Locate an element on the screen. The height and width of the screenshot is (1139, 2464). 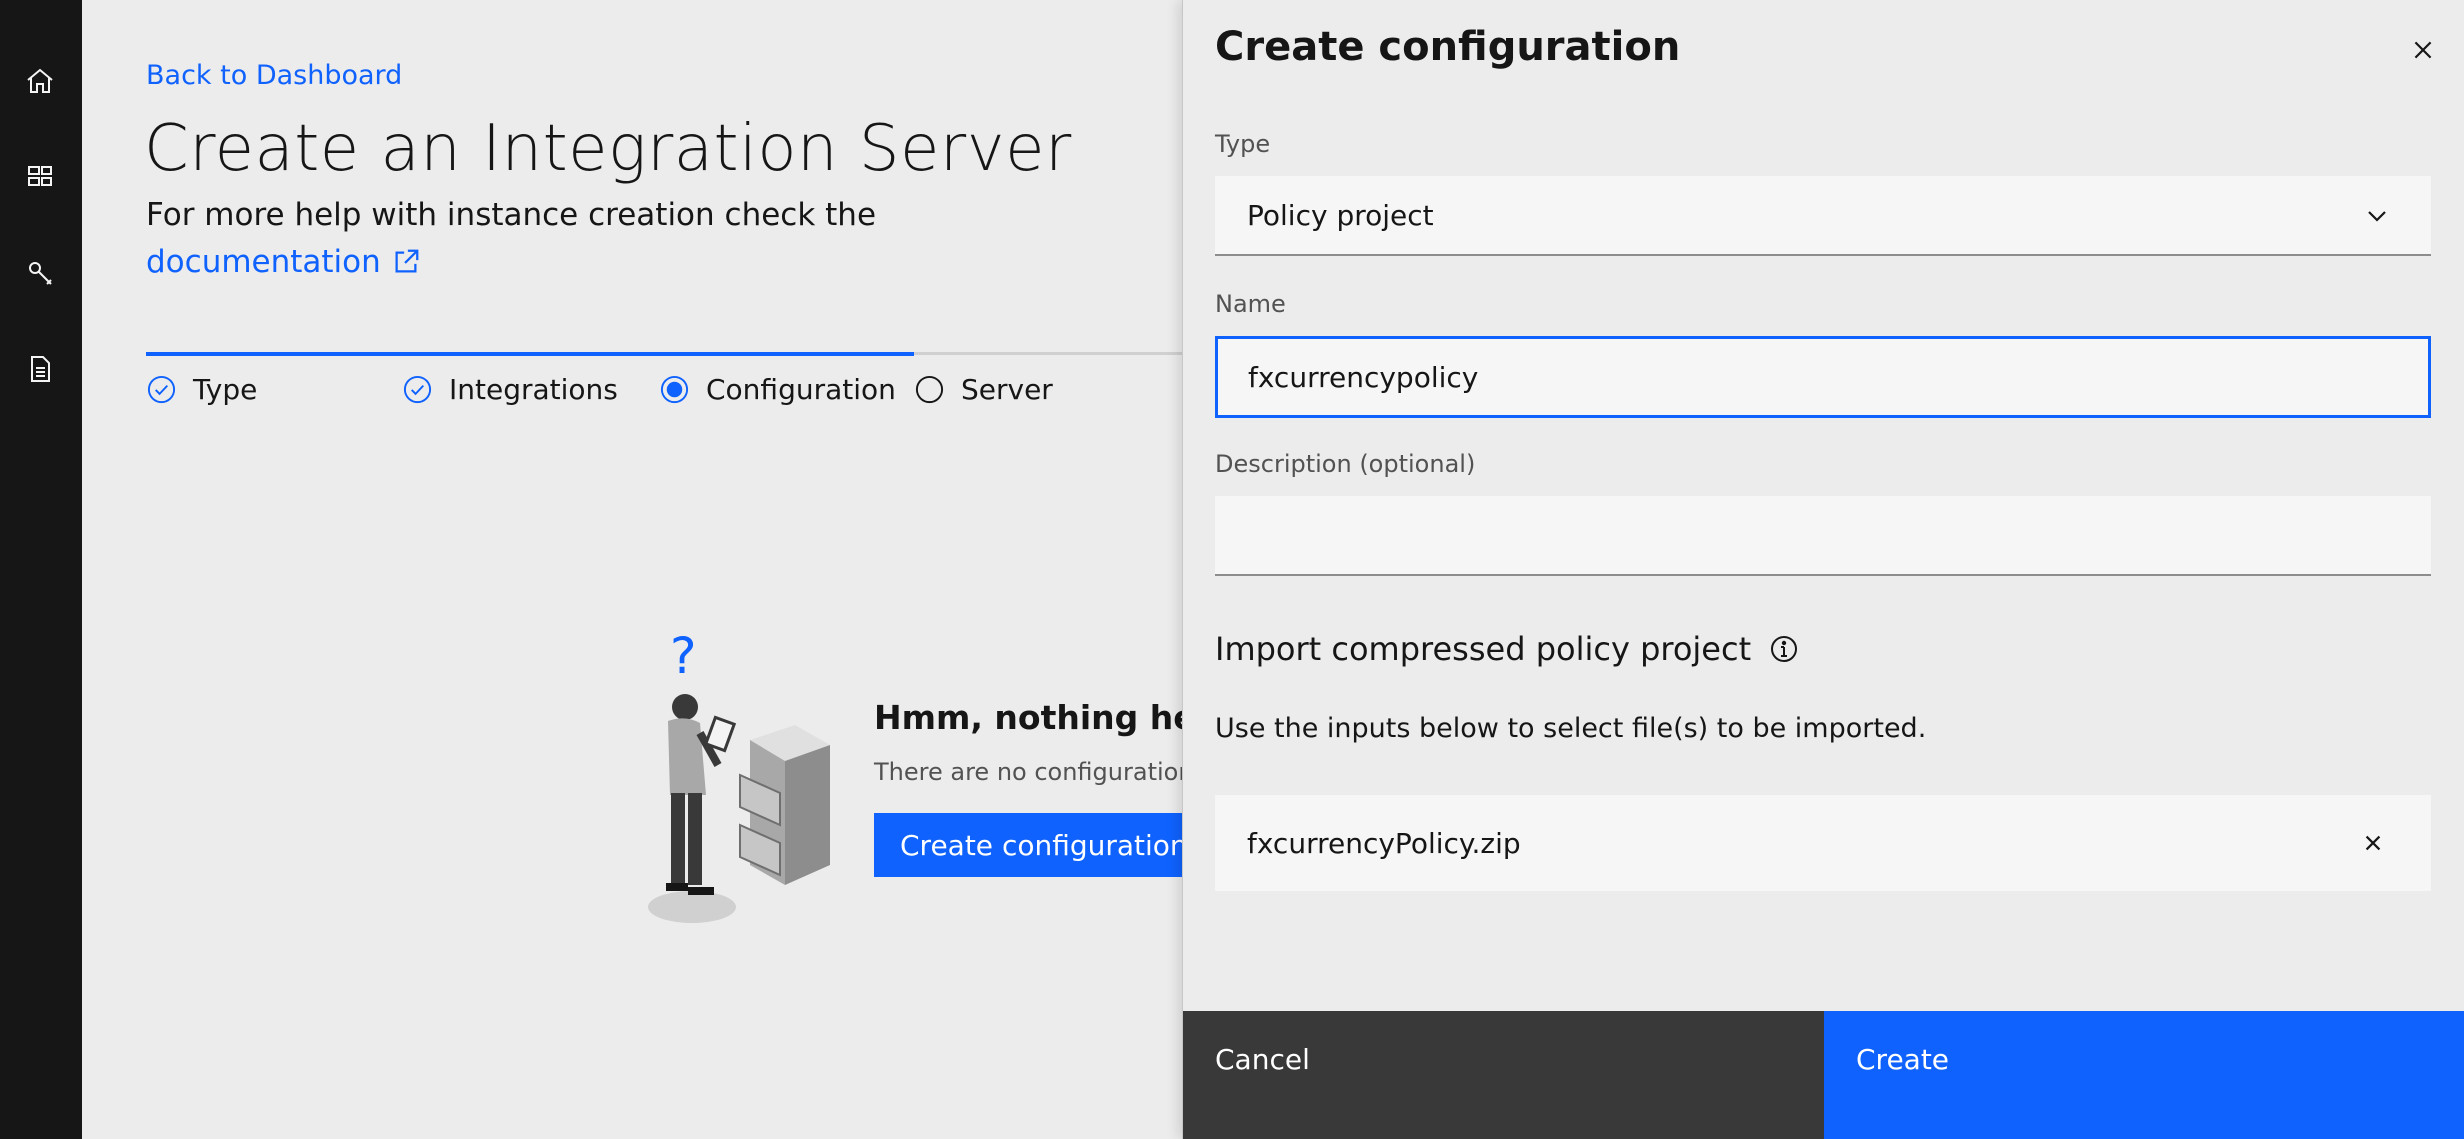
side-nav-rail is located at coordinates (41, 569).